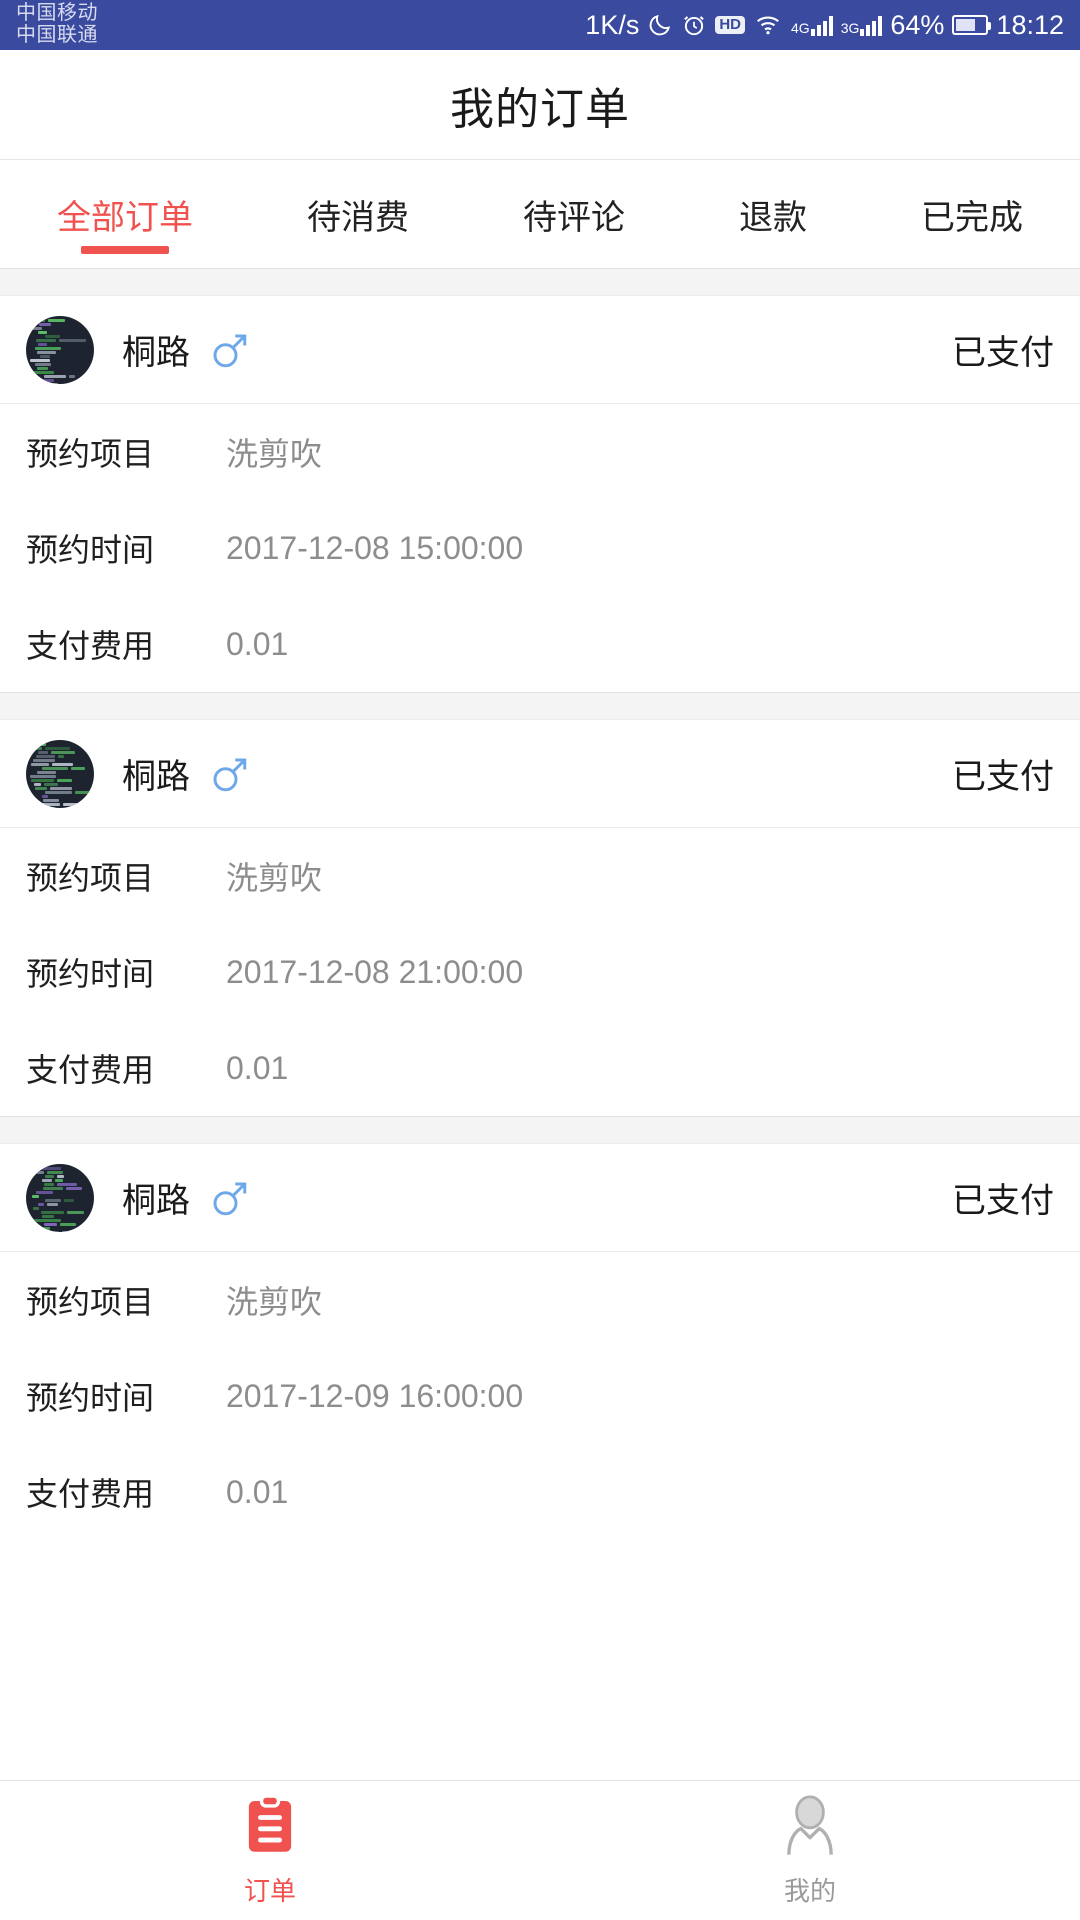 This screenshot has width=1080, height=1920. What do you see at coordinates (812, 25) in the screenshot?
I see `signal-4g-icon: 4G` at bounding box center [812, 25].